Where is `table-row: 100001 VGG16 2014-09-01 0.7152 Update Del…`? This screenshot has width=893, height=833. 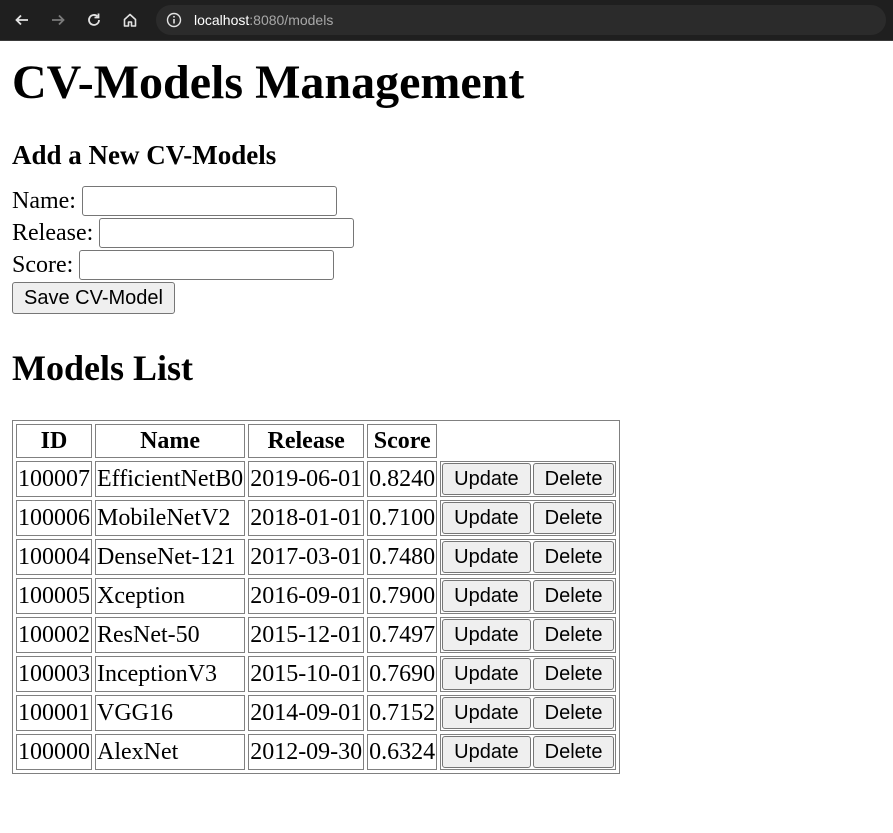 table-row: 100001 VGG16 2014-09-01 0.7152 Update Del… is located at coordinates (316, 713).